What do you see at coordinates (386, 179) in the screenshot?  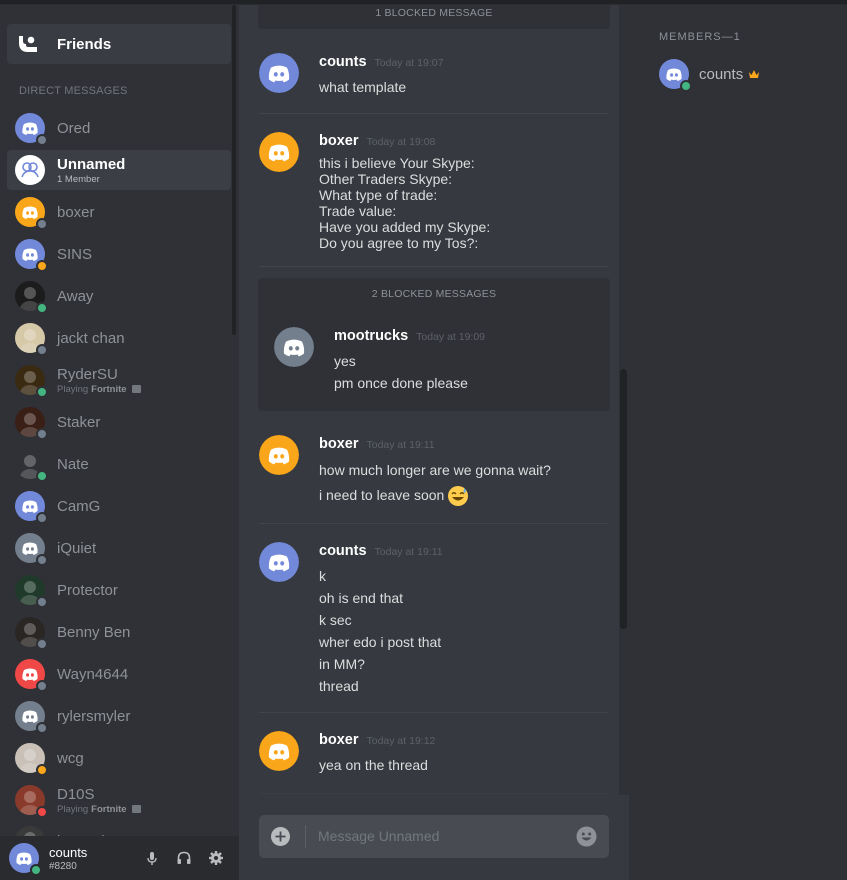 I see `message-text: Other Traders Skype:` at bounding box center [386, 179].